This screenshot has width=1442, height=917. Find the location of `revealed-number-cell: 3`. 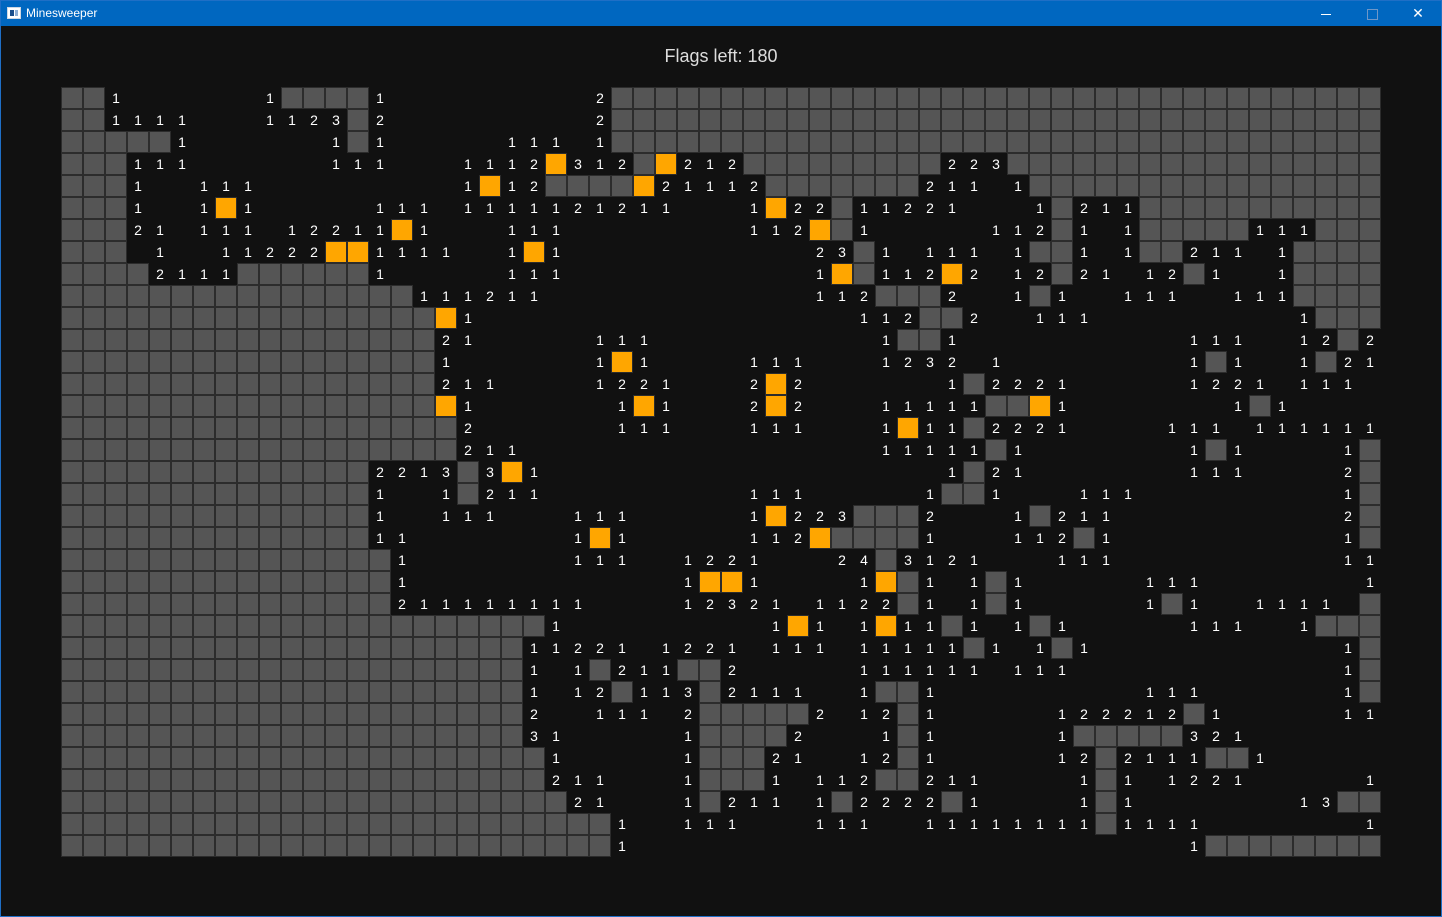

revealed-number-cell: 3 is located at coordinates (908, 560).